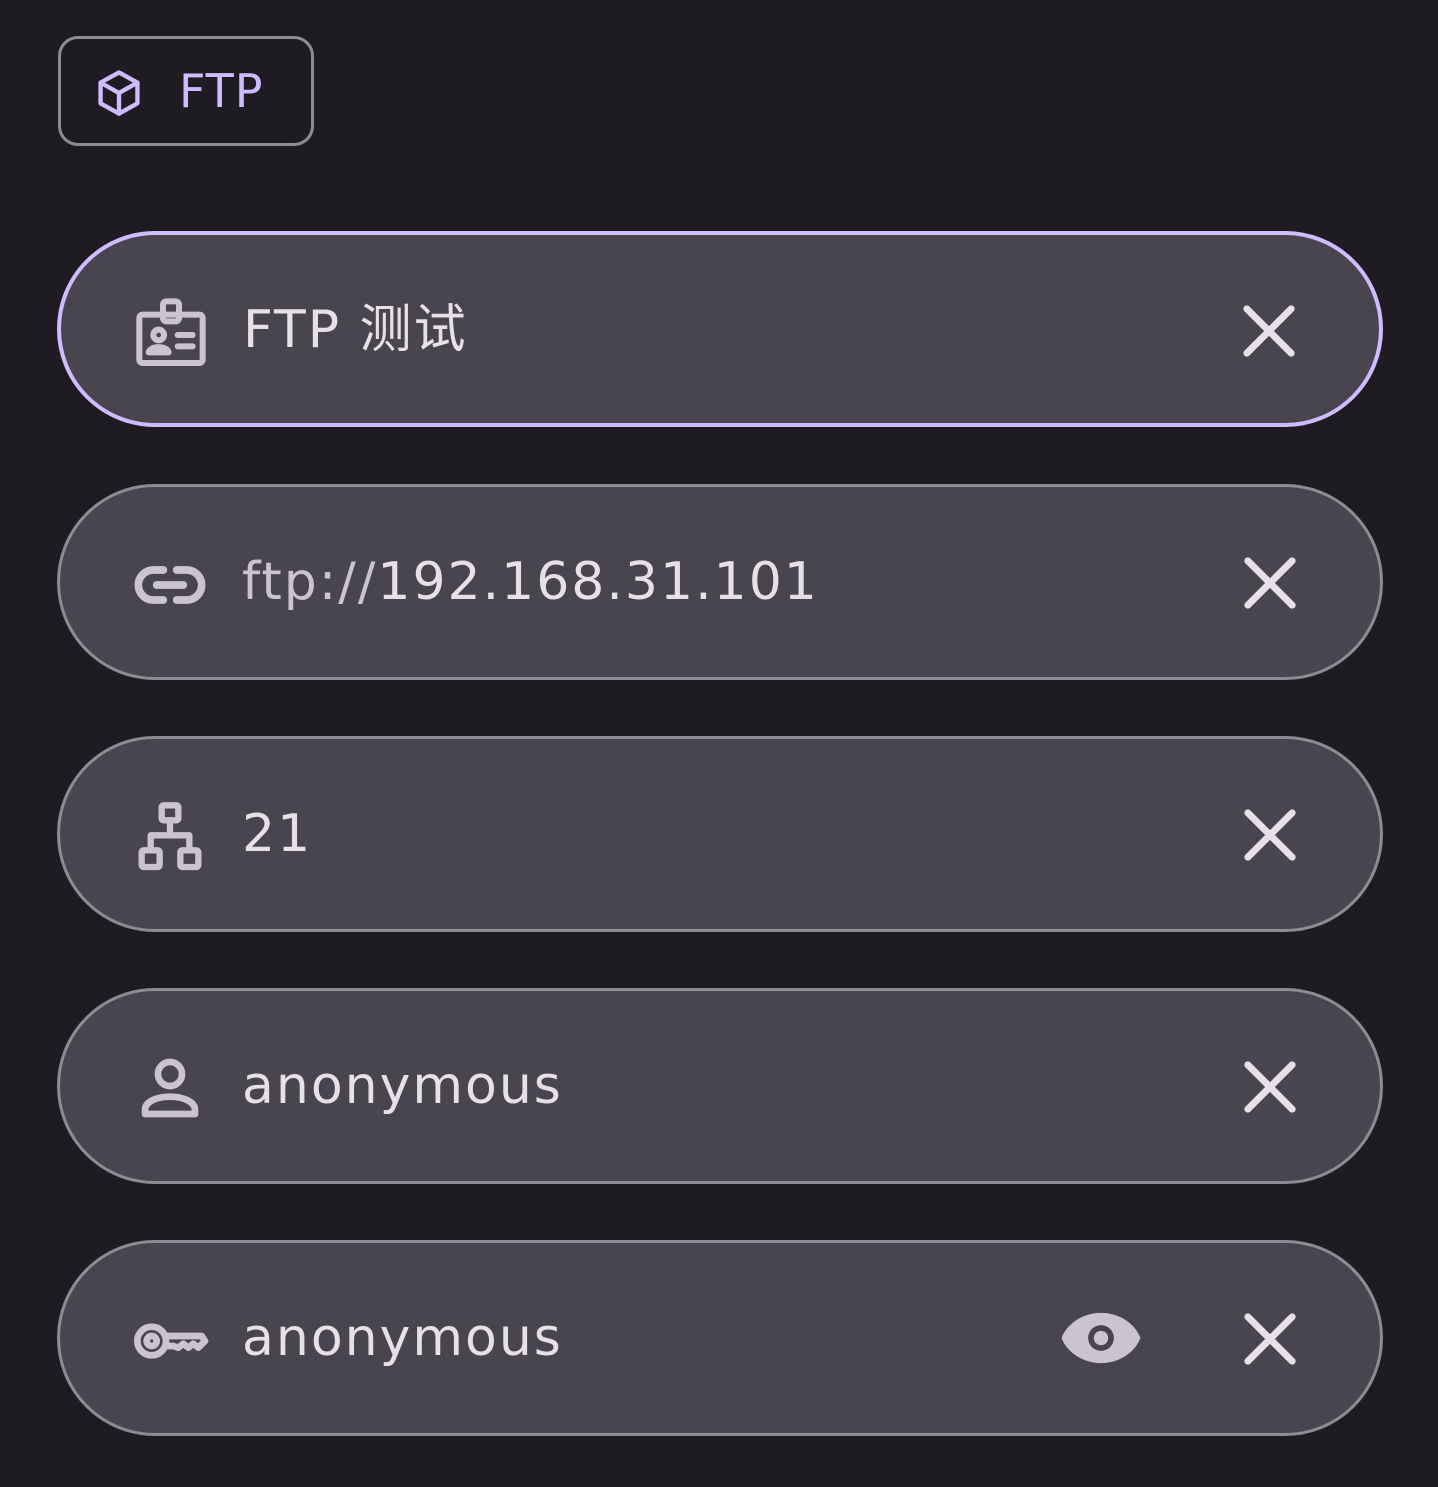  What do you see at coordinates (277, 834) in the screenshot?
I see `port-value: 21` at bounding box center [277, 834].